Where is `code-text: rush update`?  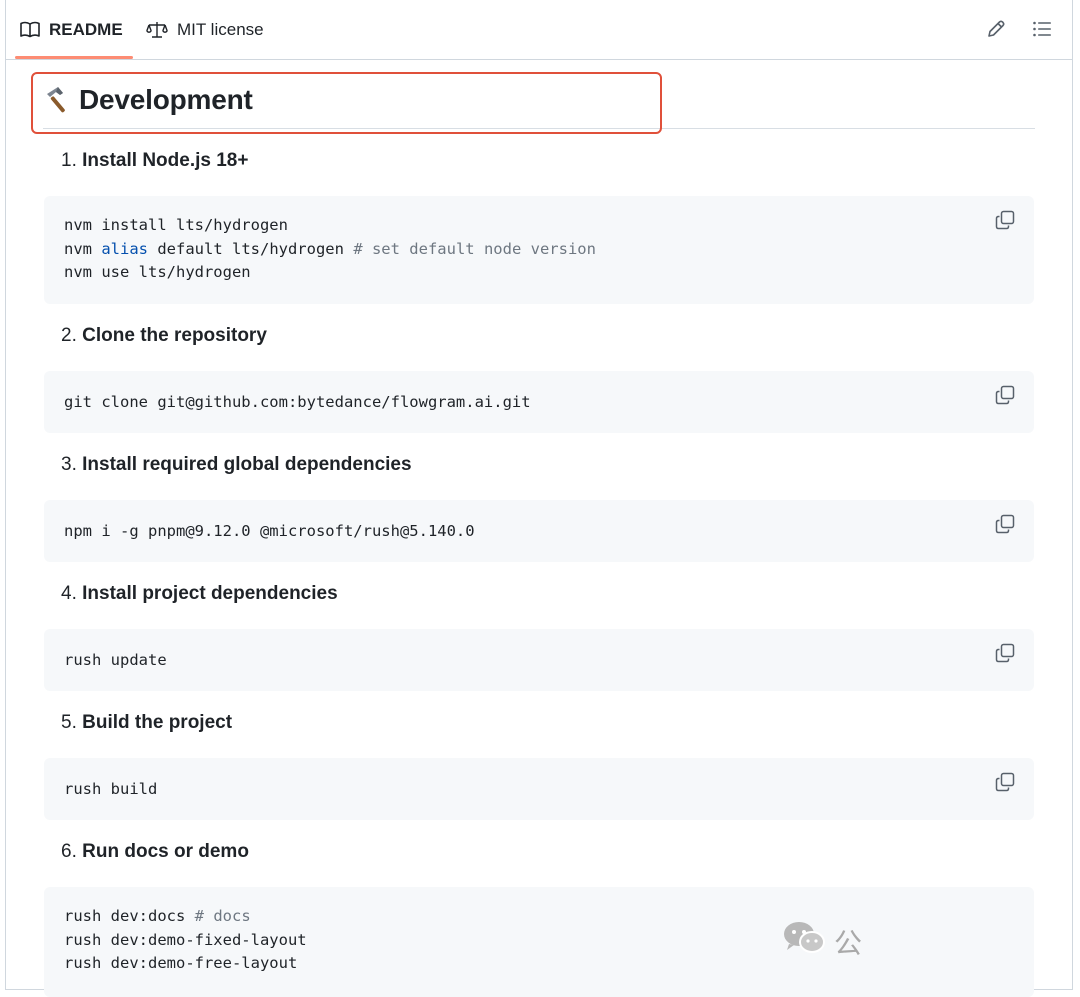 code-text: rush update is located at coordinates (115, 661).